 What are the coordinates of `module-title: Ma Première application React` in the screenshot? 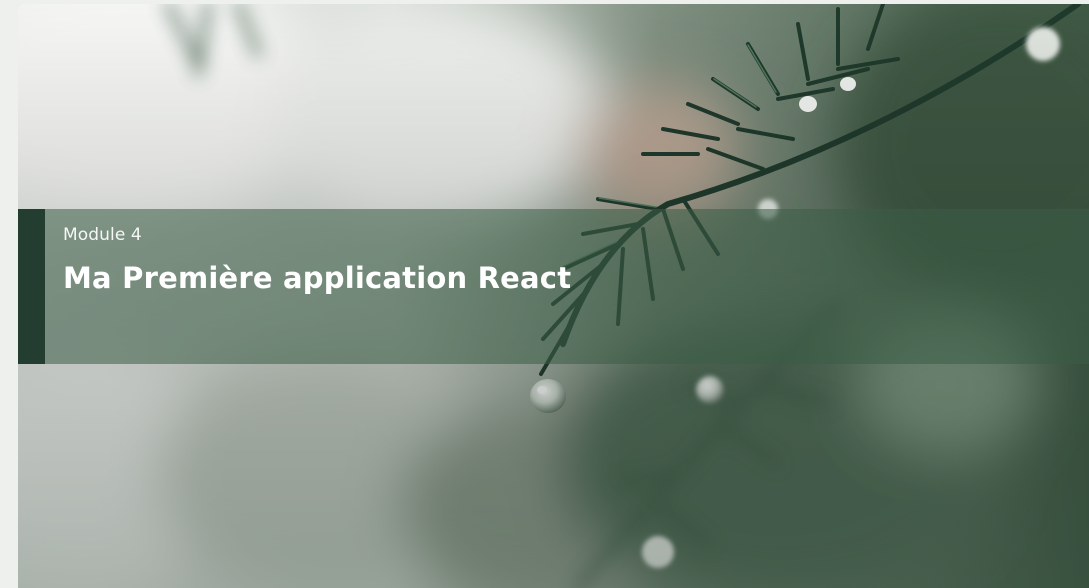 It's located at (317, 278).